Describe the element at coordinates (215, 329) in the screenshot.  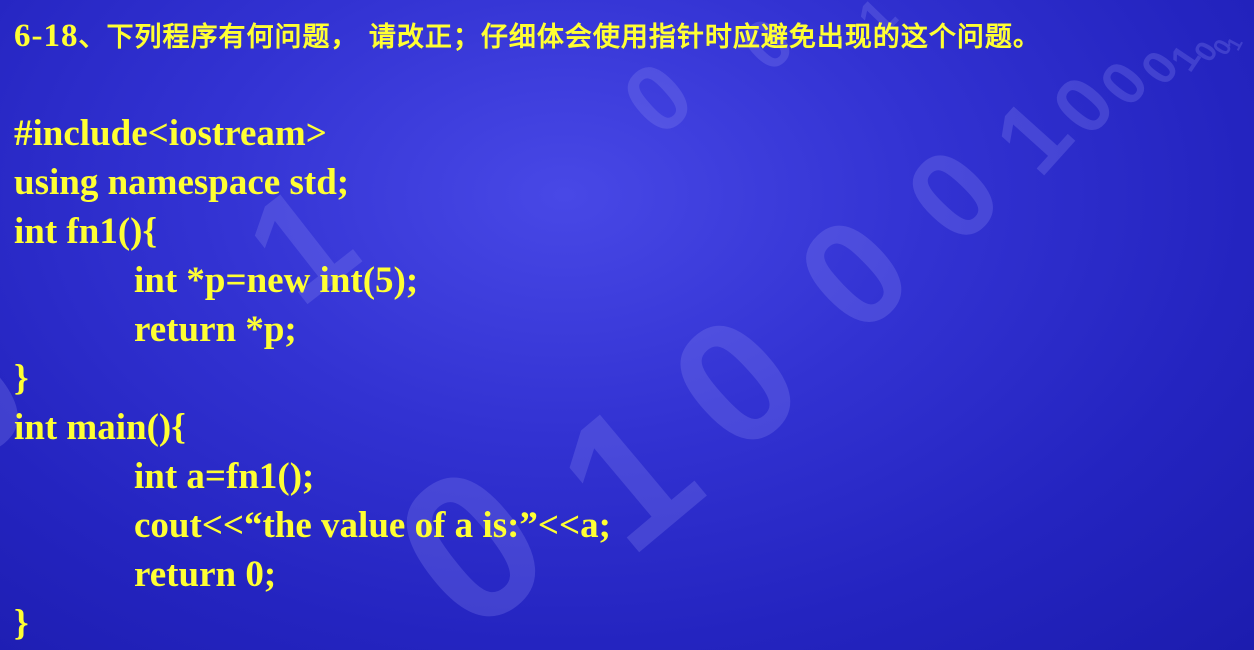
I see `code-line-fn1-return: return *p;` at that location.